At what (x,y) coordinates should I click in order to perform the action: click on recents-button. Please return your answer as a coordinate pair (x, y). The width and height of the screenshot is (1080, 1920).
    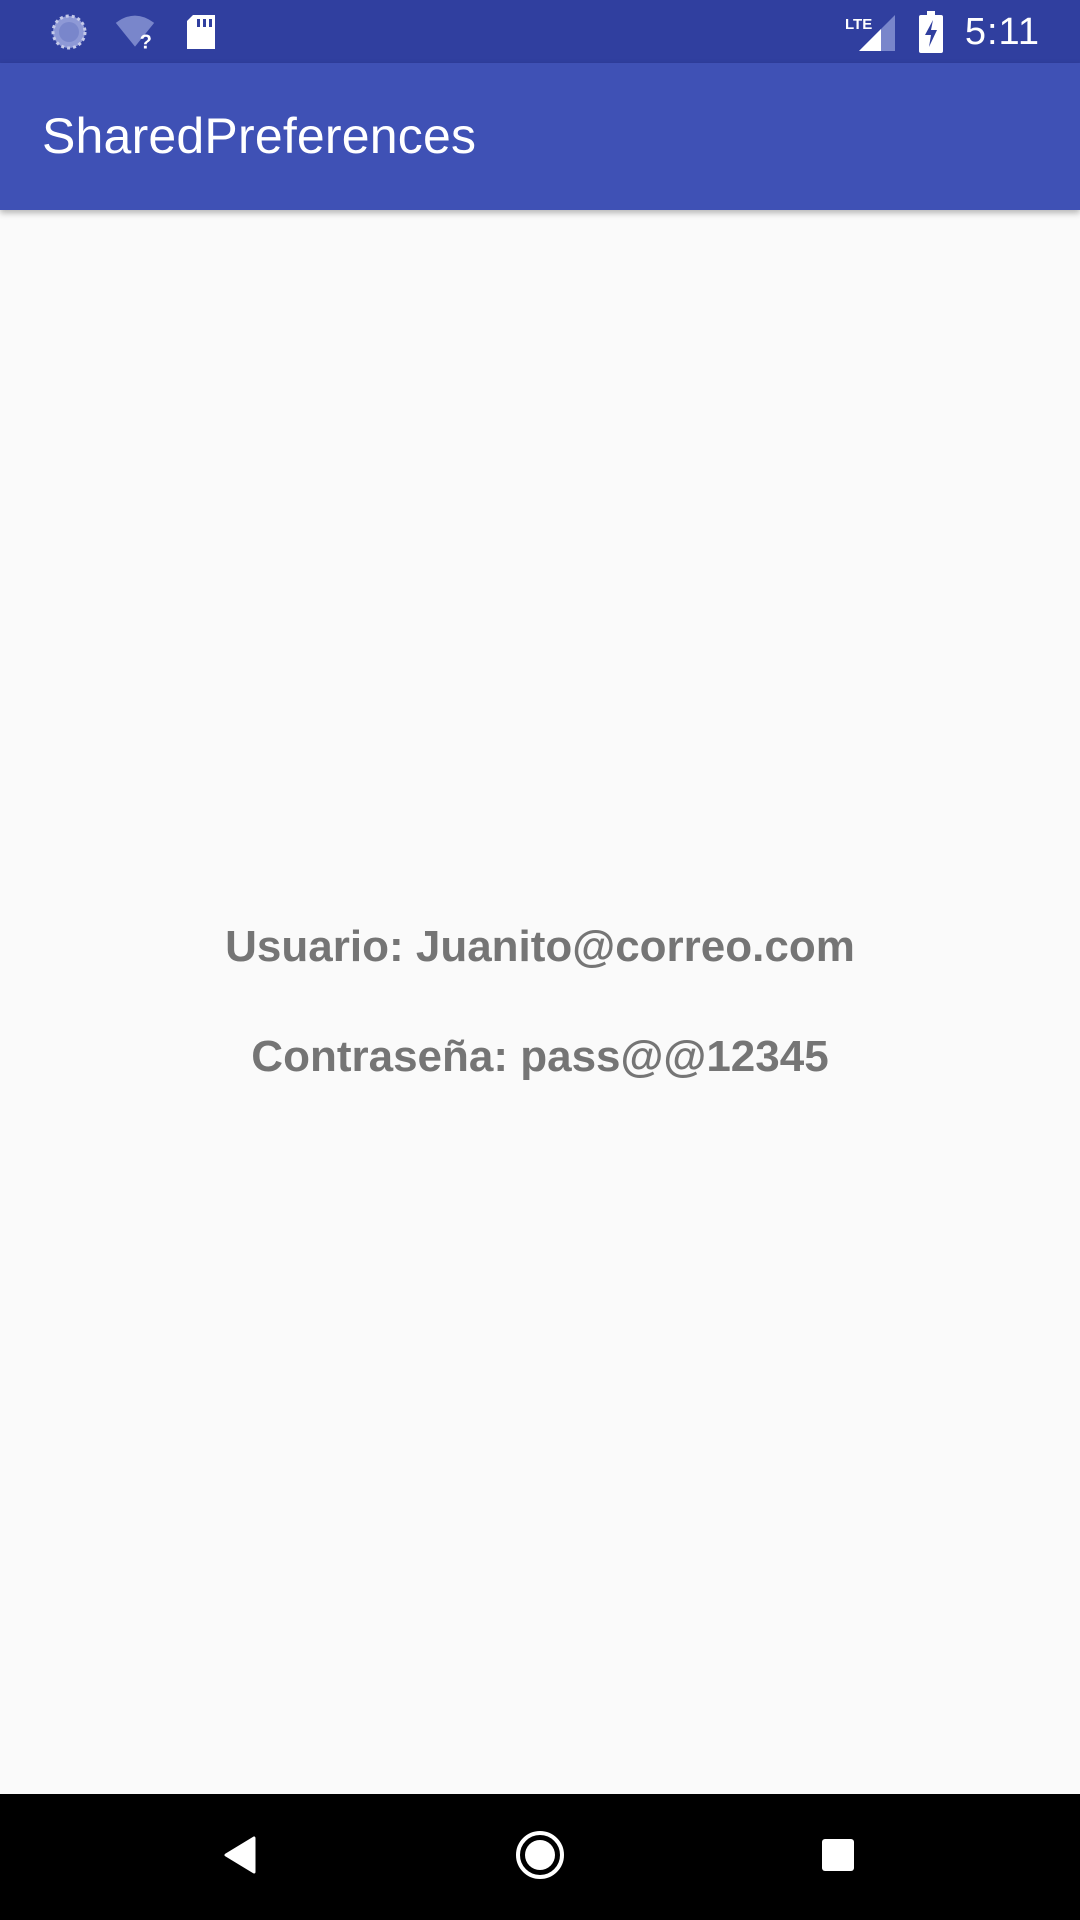
    Looking at the image, I should click on (838, 1857).